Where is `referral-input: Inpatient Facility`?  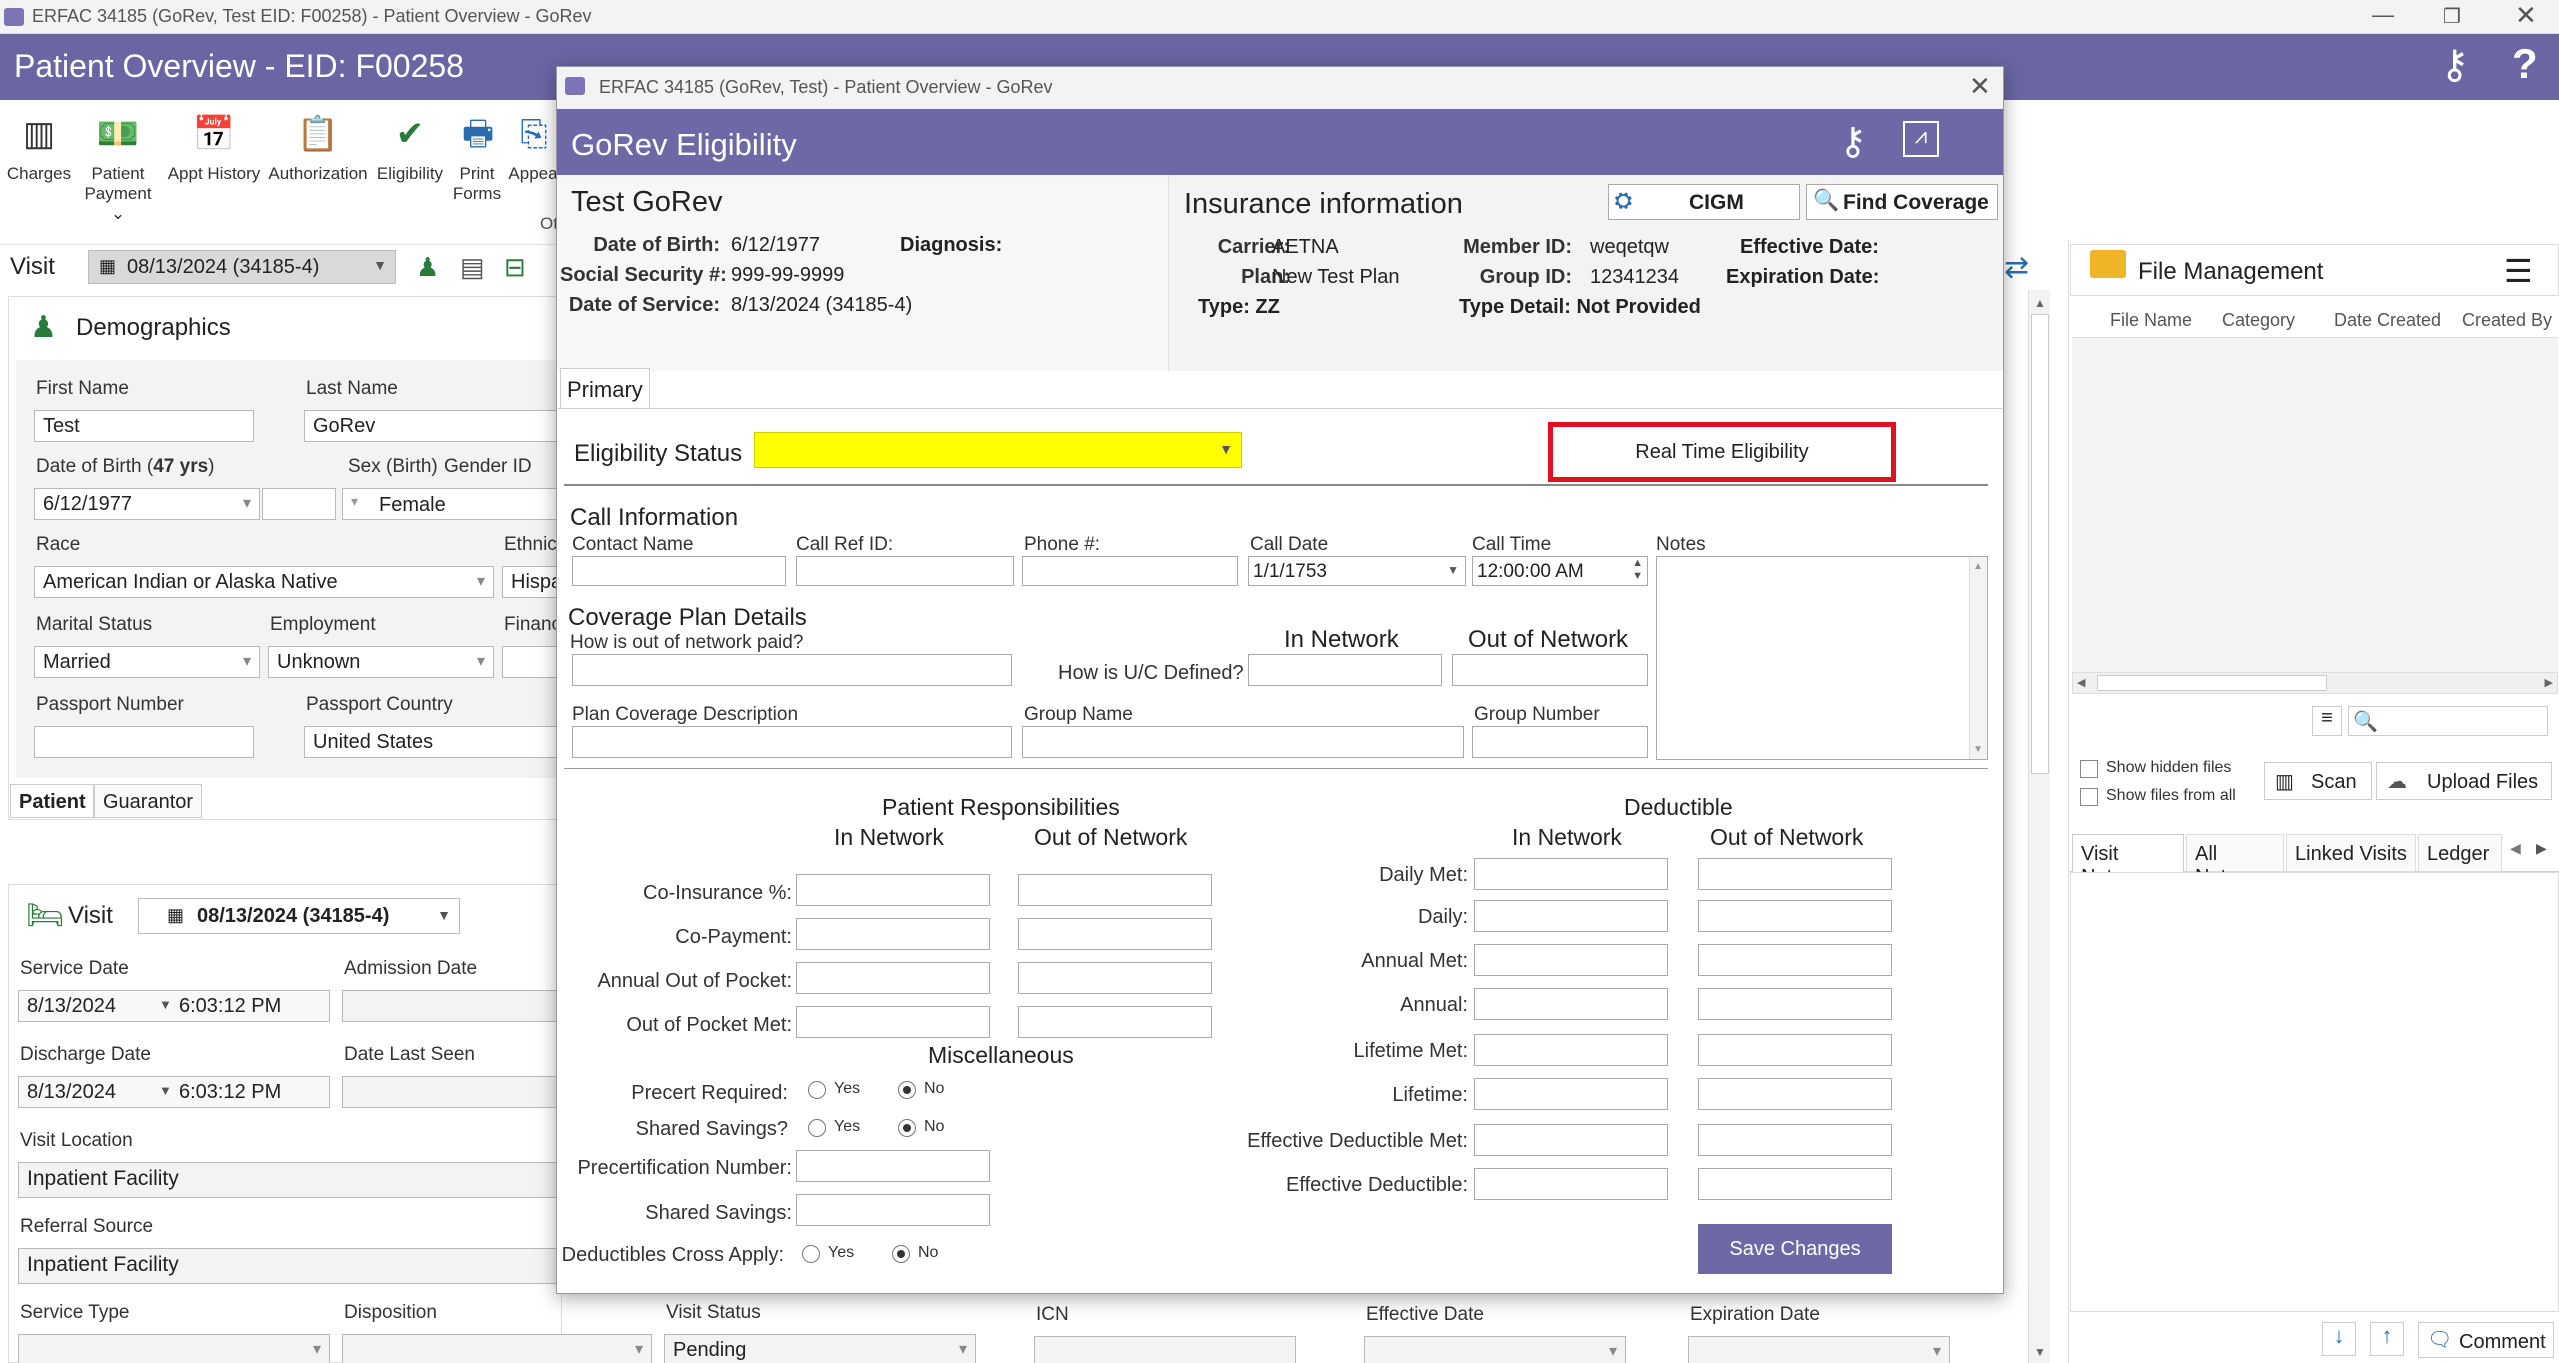 referral-input: Inpatient Facility is located at coordinates (289, 1266).